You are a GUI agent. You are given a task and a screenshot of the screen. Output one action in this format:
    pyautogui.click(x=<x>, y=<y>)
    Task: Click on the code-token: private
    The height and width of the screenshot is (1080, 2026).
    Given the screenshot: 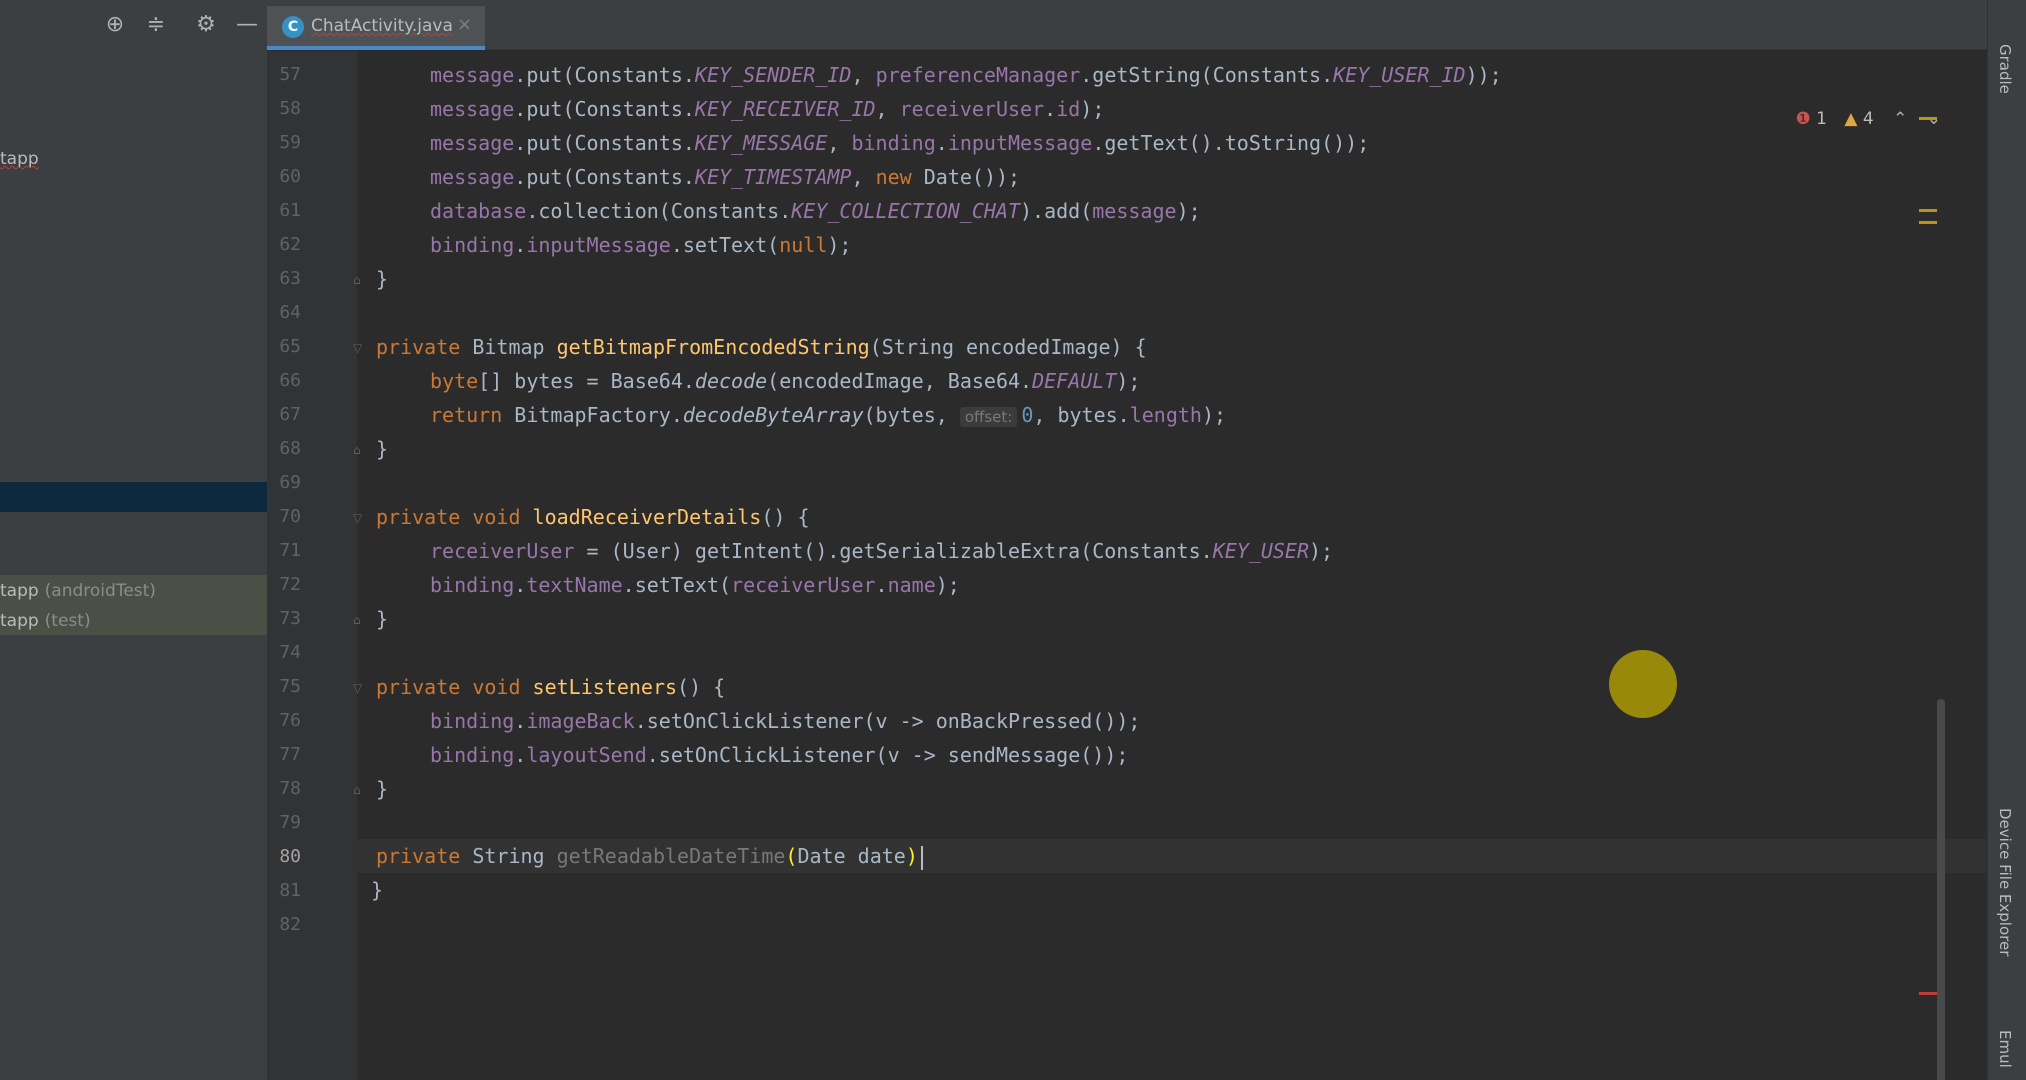 What is the action you would take?
    pyautogui.click(x=424, y=856)
    